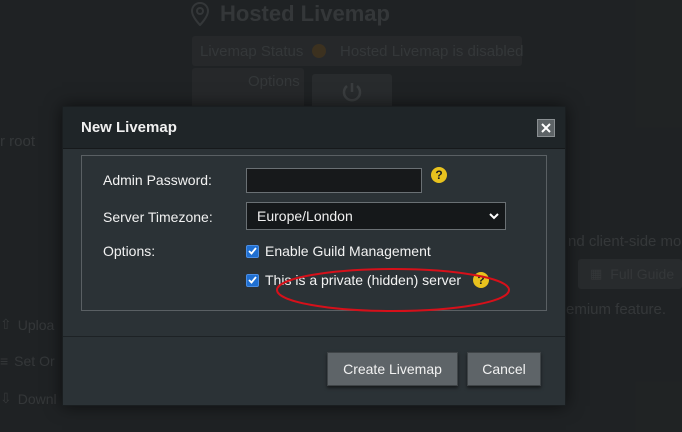 The width and height of the screenshot is (682, 432). What do you see at coordinates (392, 369) in the screenshot?
I see `create-livemap-button: Create Livemap` at bounding box center [392, 369].